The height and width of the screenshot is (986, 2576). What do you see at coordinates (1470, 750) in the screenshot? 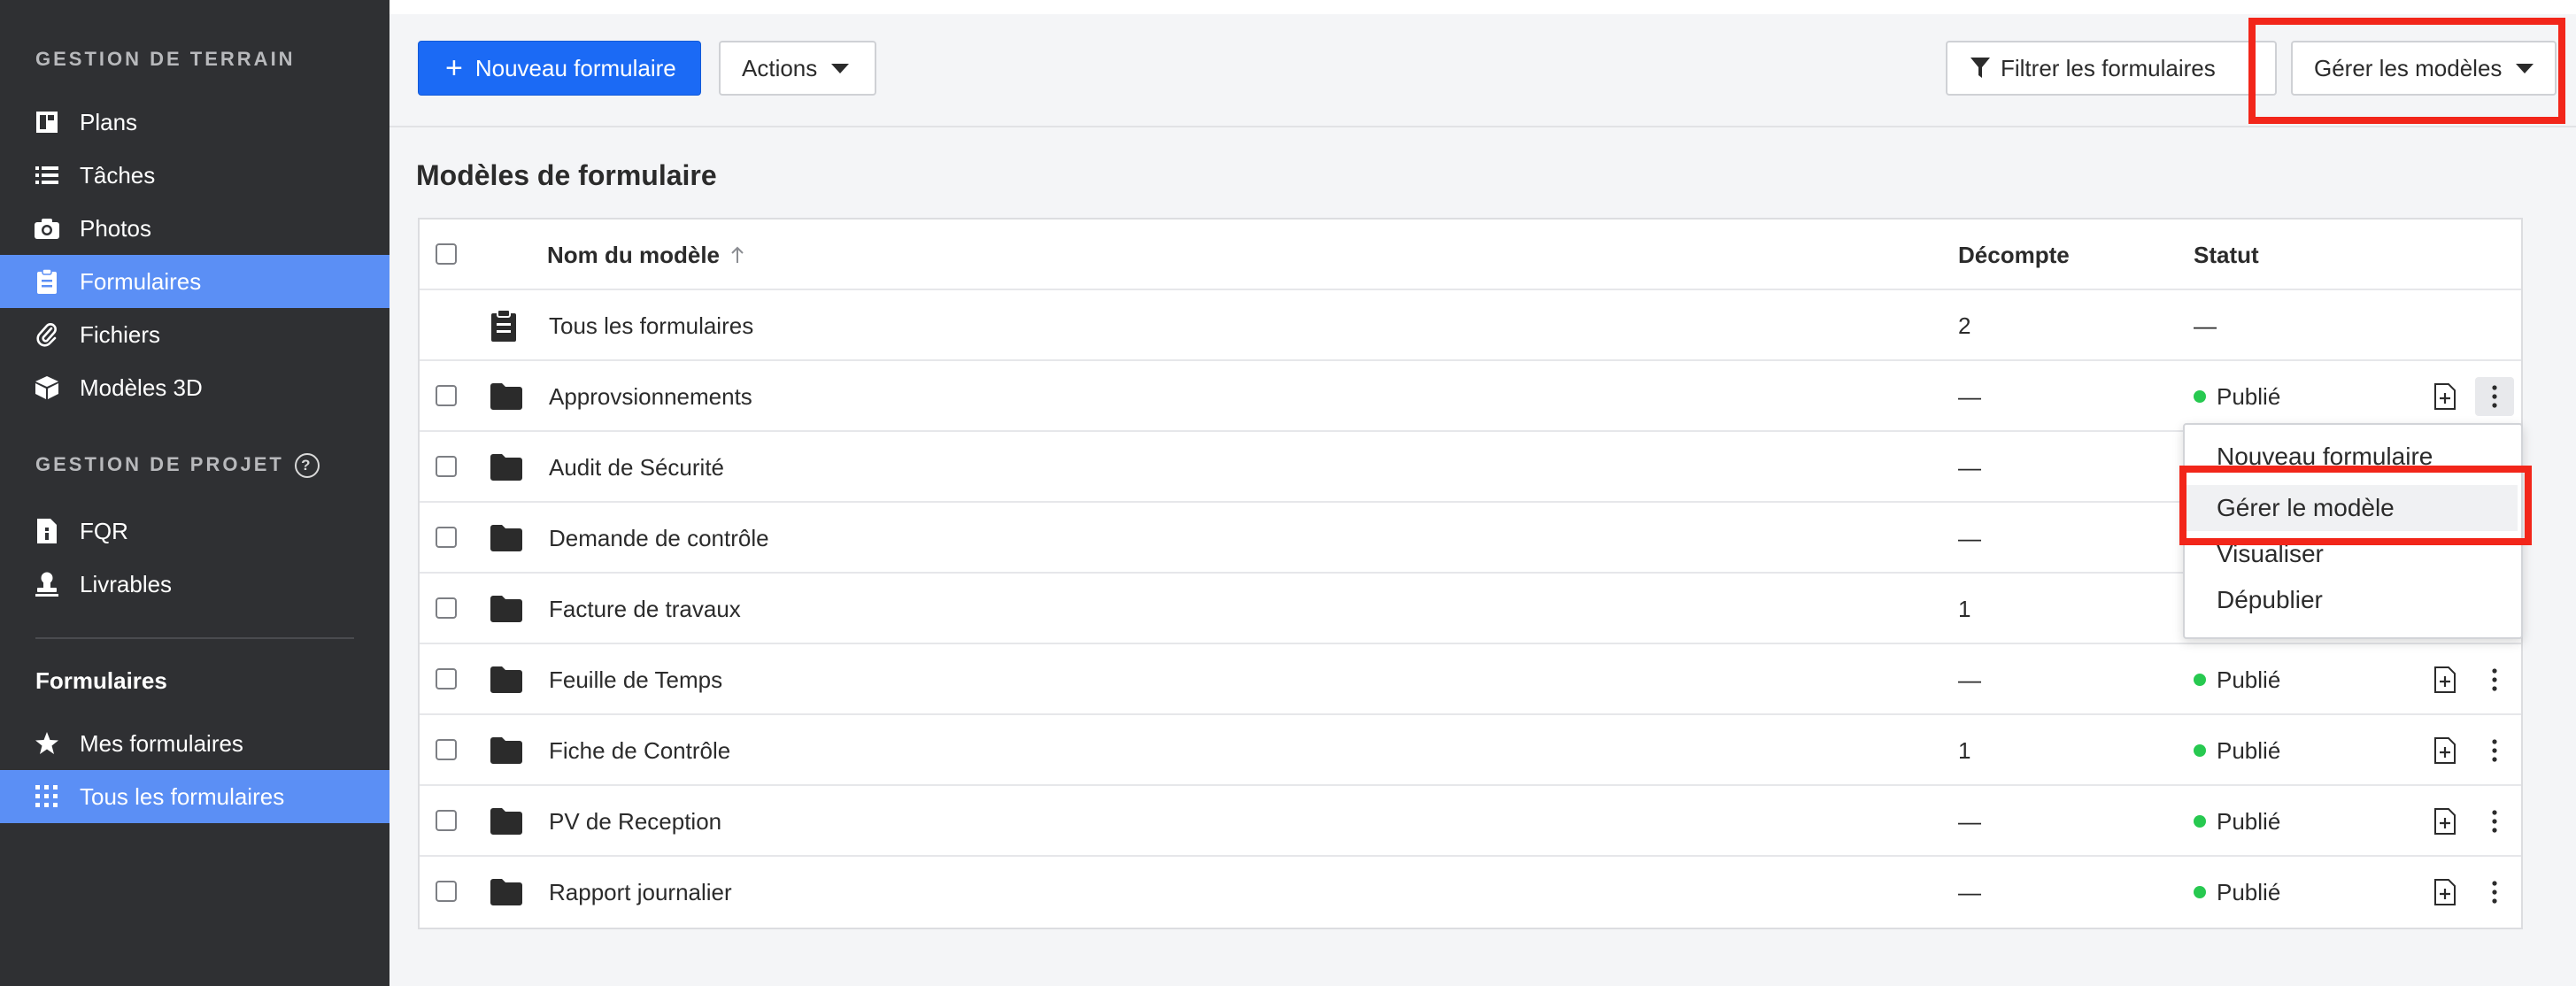
I see `table-row: Fiche de Contrôle 1 Publié` at bounding box center [1470, 750].